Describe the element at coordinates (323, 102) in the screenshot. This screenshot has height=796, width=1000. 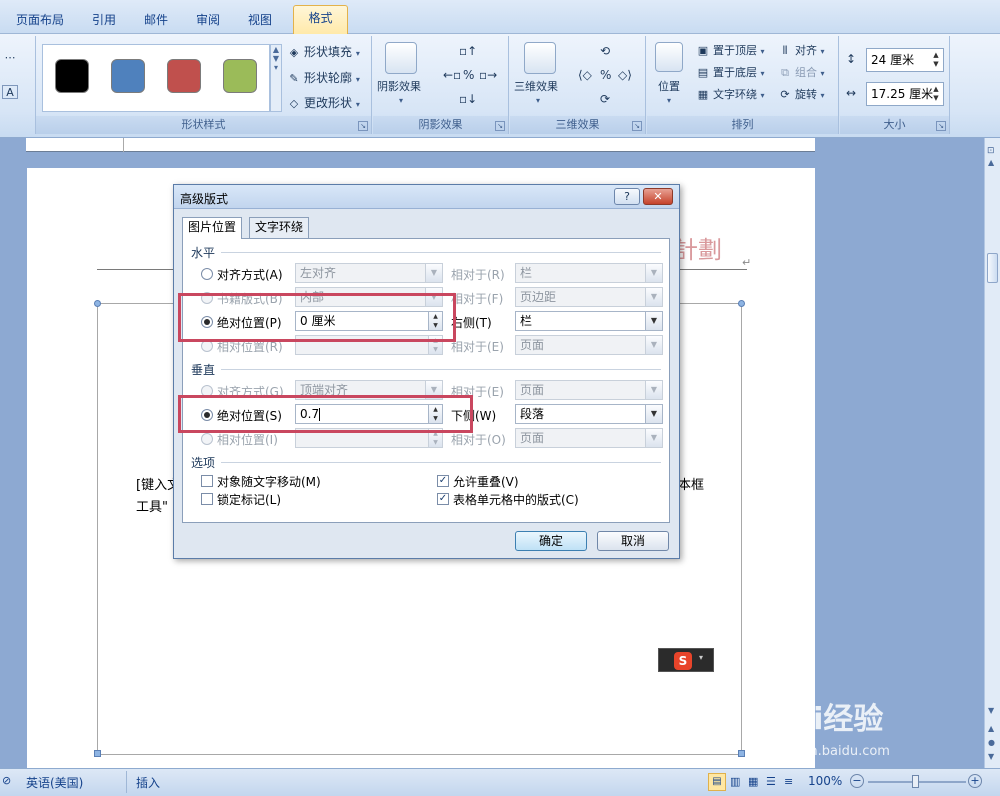
I see `change-shape-button: ◇ 更改形状 ▾` at that location.